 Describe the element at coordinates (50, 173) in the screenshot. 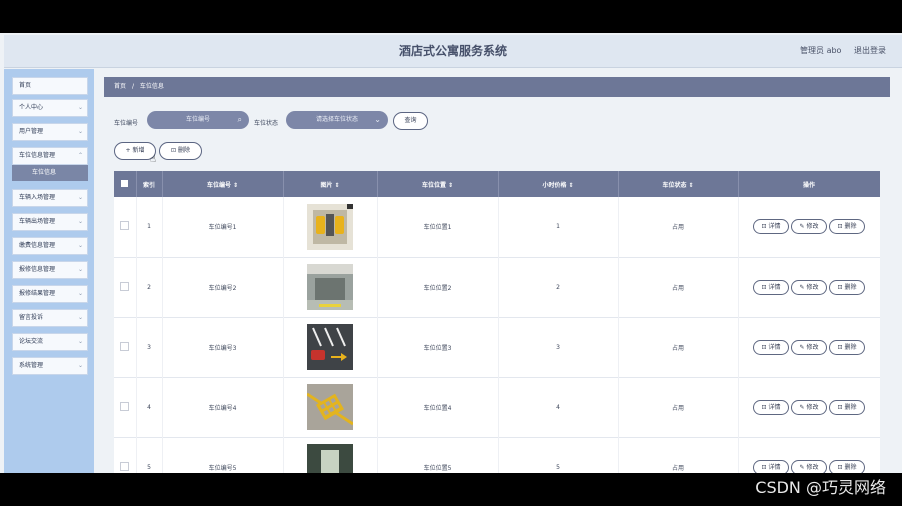

I see `sidebar-subitem-parking-info: 车位信息` at that location.